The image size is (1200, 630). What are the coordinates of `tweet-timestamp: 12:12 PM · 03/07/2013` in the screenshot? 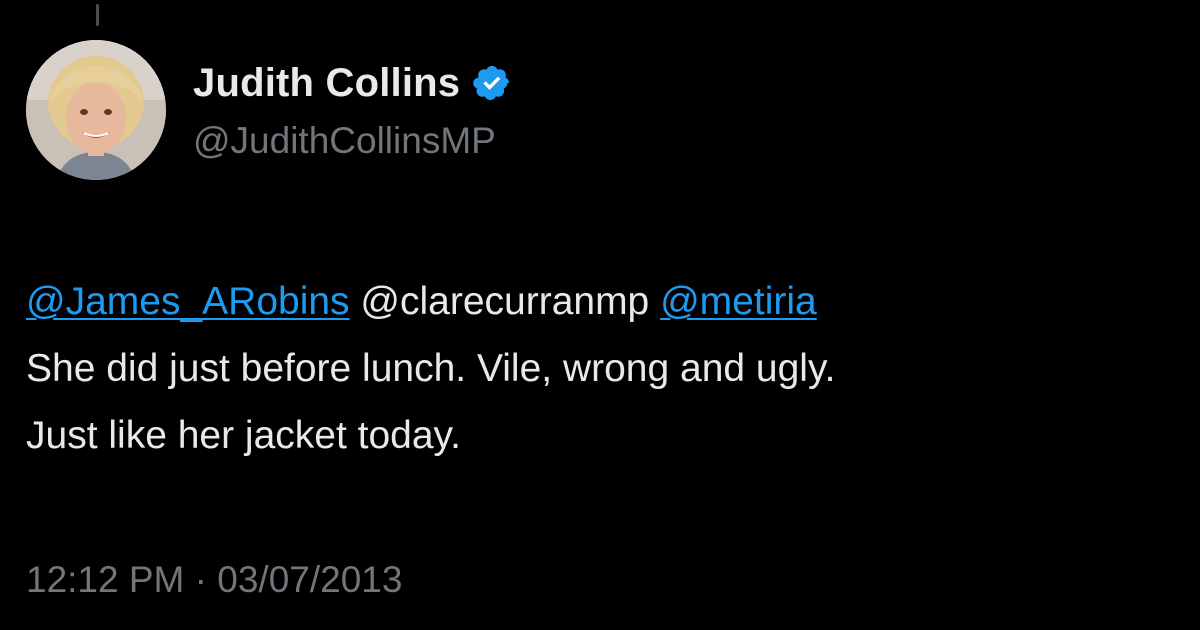 It's located at (214, 580).